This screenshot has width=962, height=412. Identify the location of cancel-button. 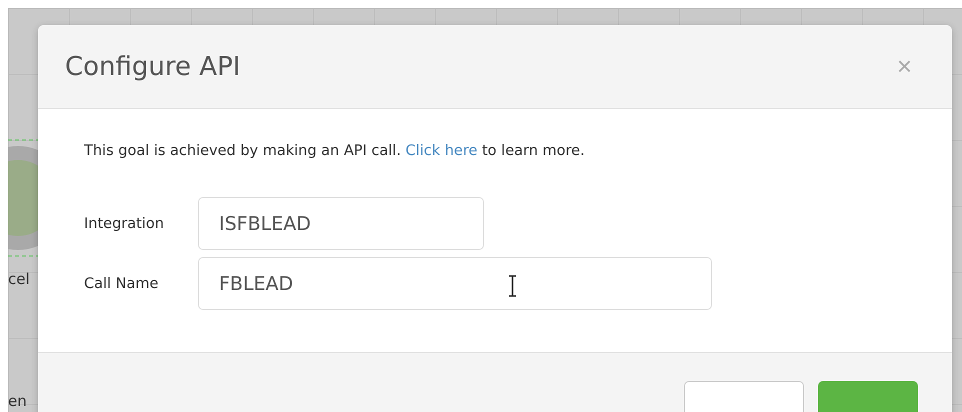
(744, 396).